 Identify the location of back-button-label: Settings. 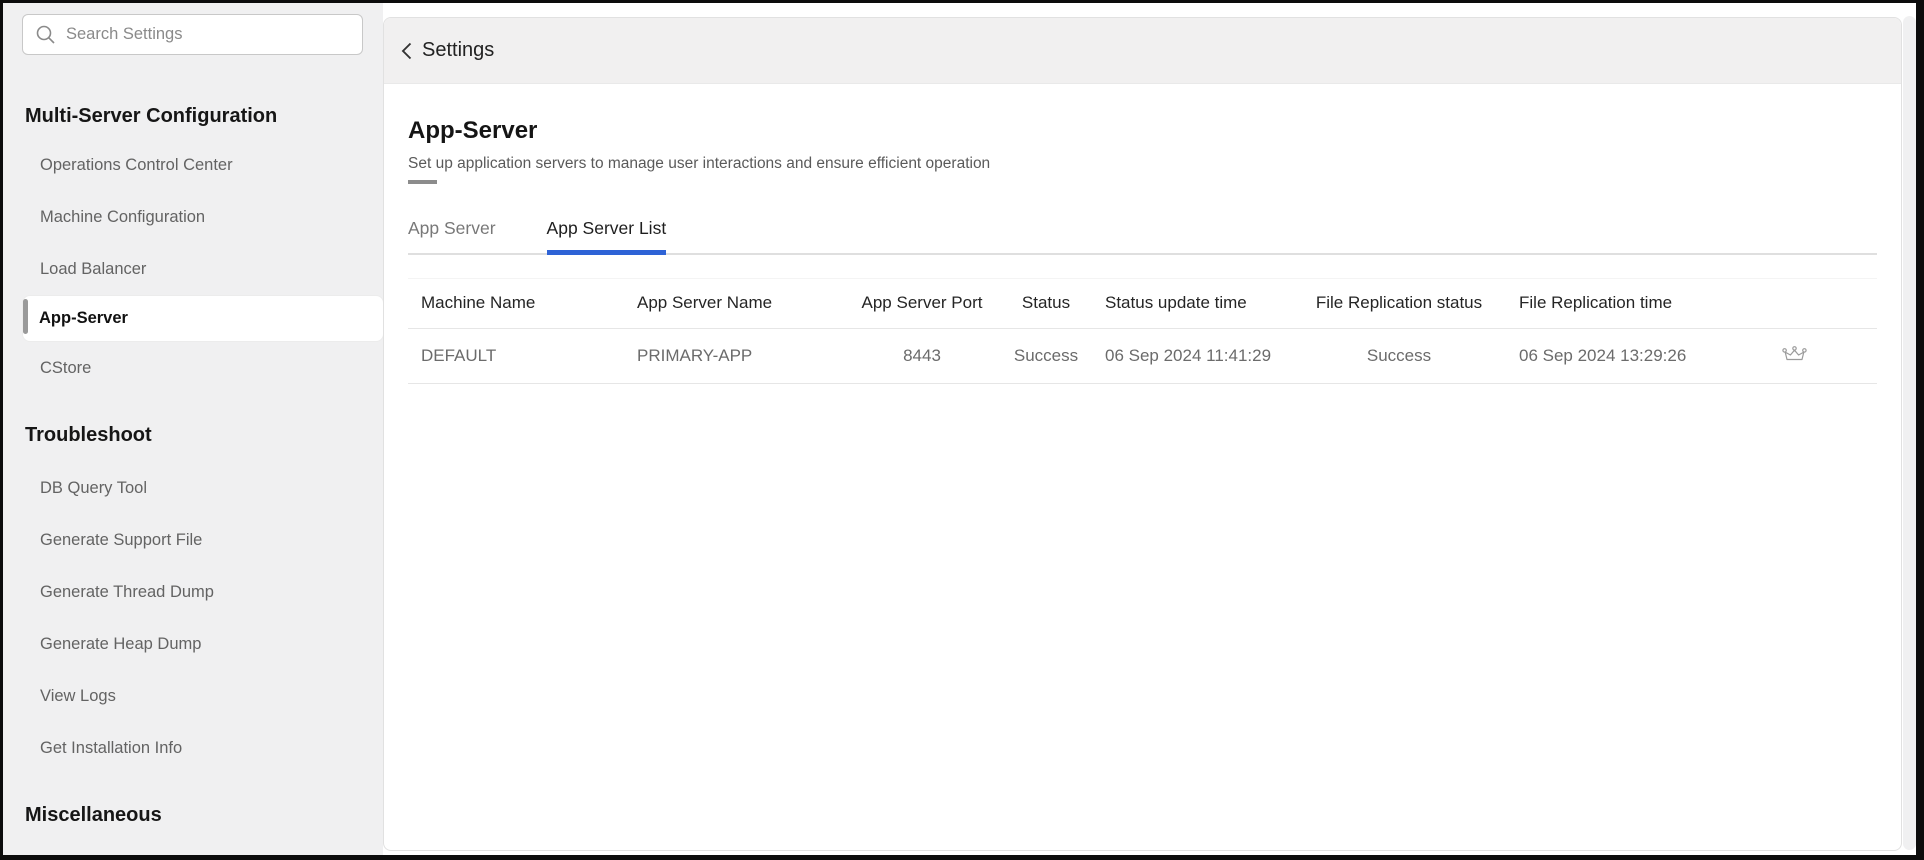
(458, 50).